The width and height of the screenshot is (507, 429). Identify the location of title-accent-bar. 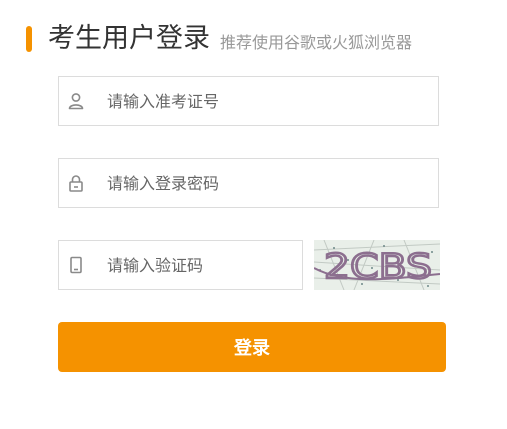
(29, 39).